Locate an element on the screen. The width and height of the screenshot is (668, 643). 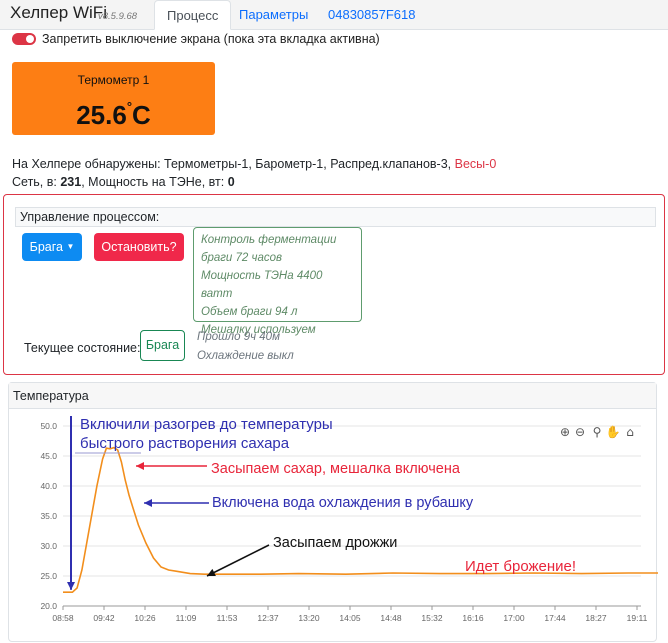
thermometer-tile: Термометр 1 25.6°C is located at coordinates (113, 98).